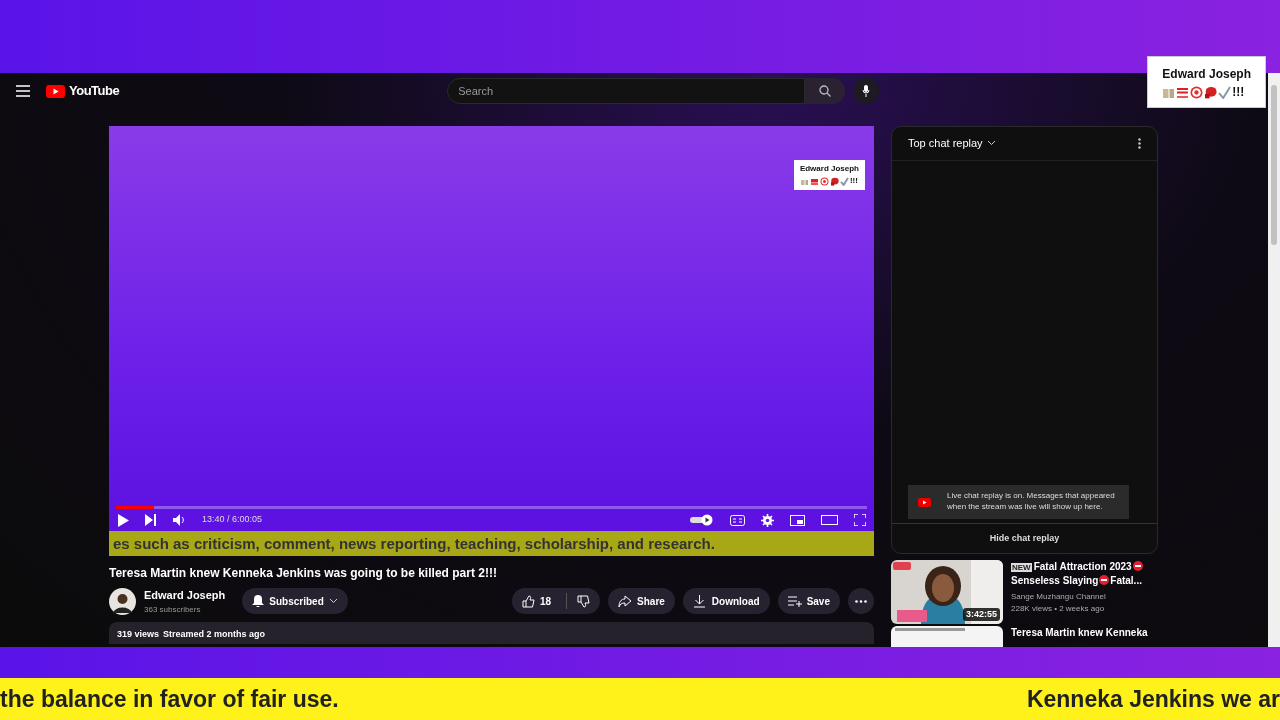 This screenshot has height=720, width=1280. I want to click on captions-icon, so click(737, 520).